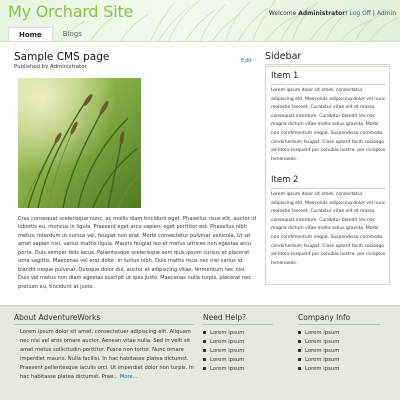  What do you see at coordinates (72, 34) in the screenshot?
I see `tab-blogs: Blogs` at bounding box center [72, 34].